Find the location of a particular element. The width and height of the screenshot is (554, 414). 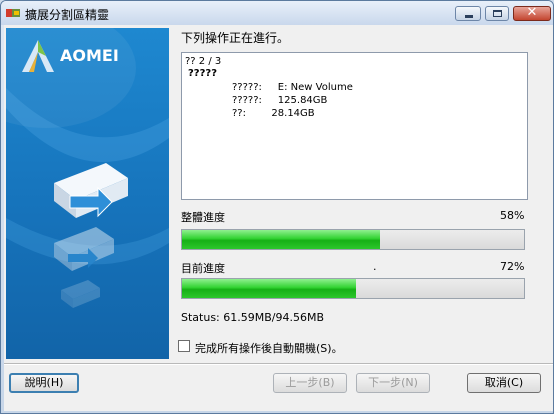

log-line: ?? 2 / 3 is located at coordinates (203, 61).